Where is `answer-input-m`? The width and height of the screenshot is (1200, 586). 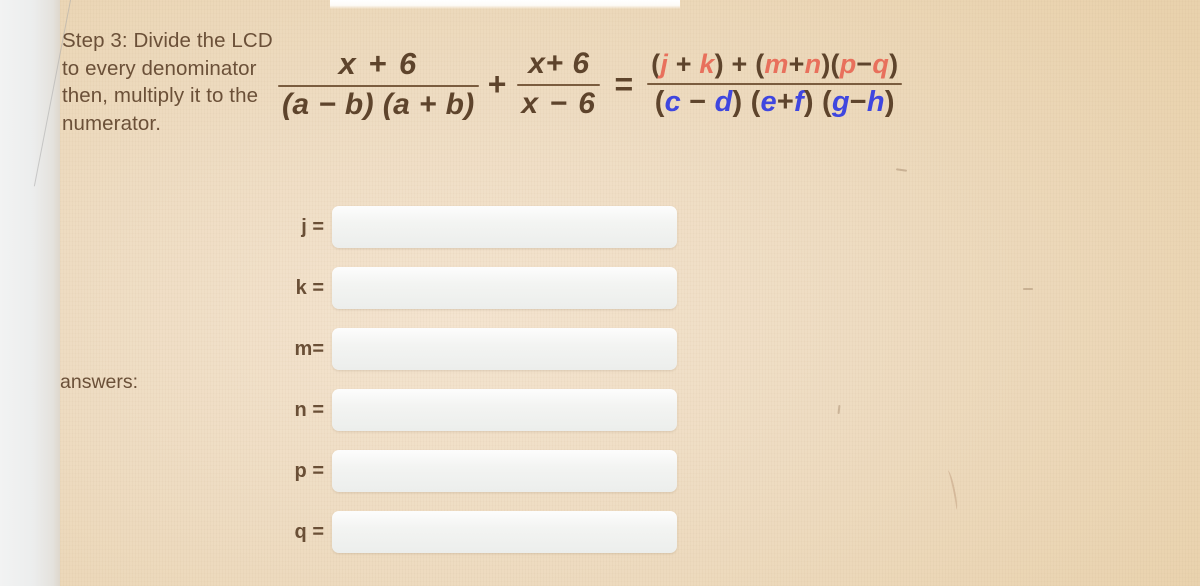 answer-input-m is located at coordinates (504, 349).